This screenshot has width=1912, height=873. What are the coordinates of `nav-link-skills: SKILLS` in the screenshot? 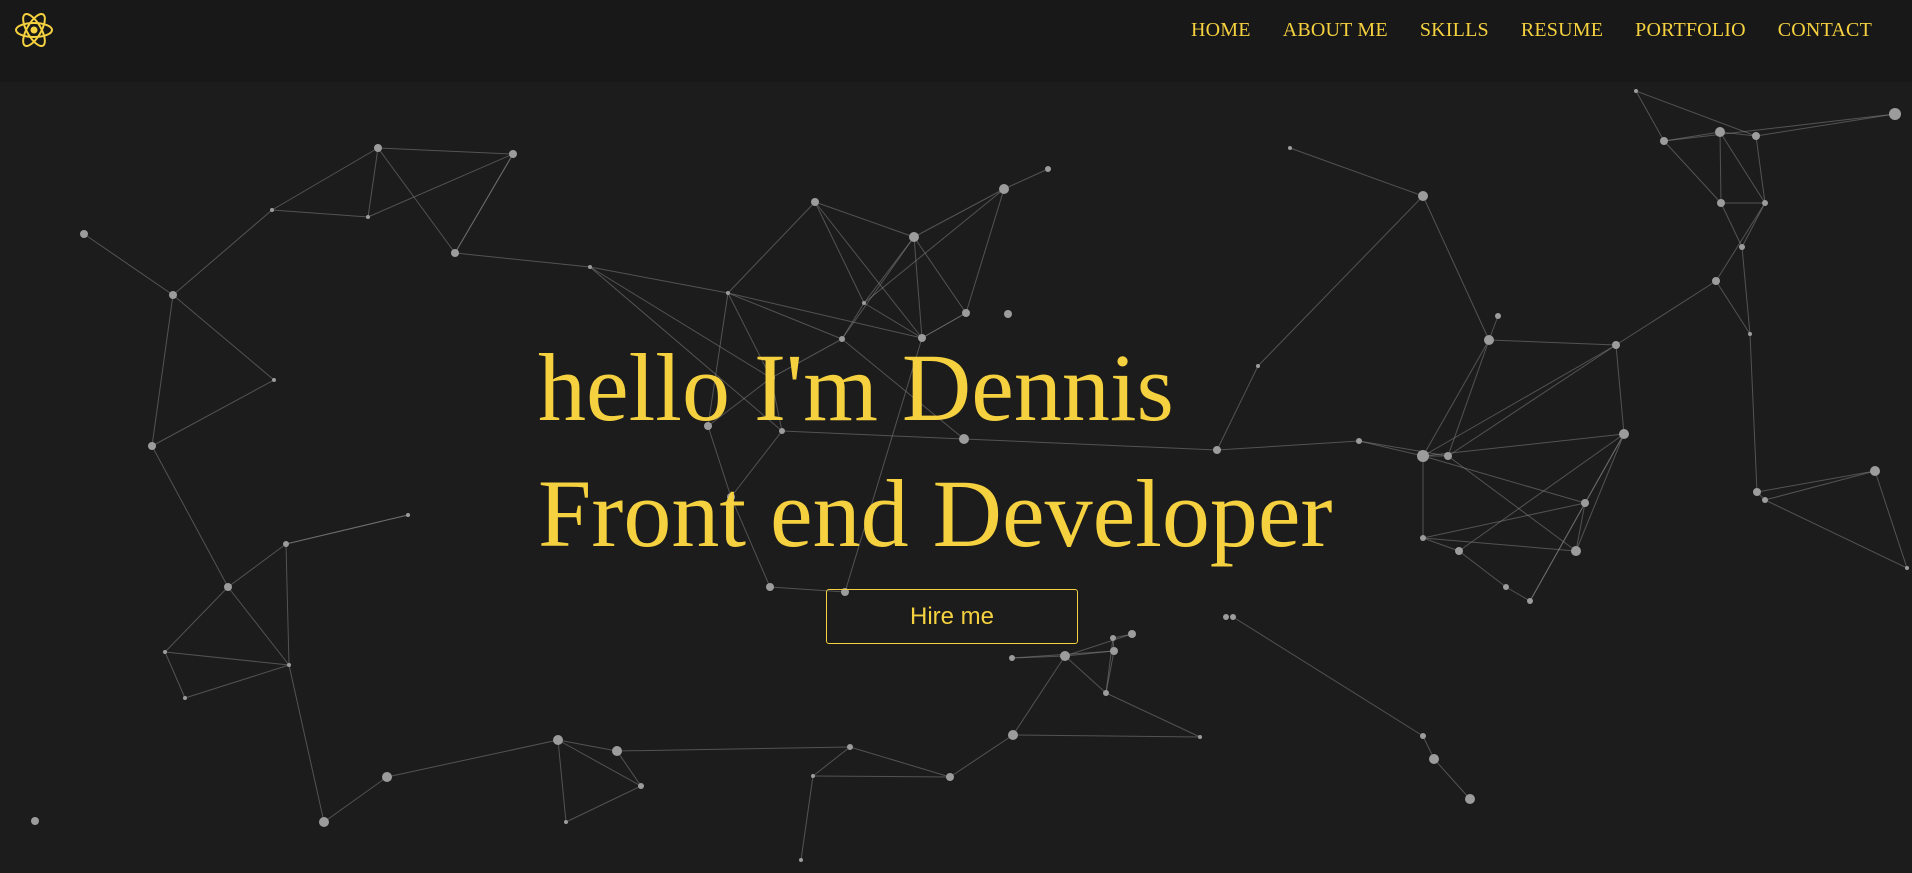 It's located at (1454, 30).